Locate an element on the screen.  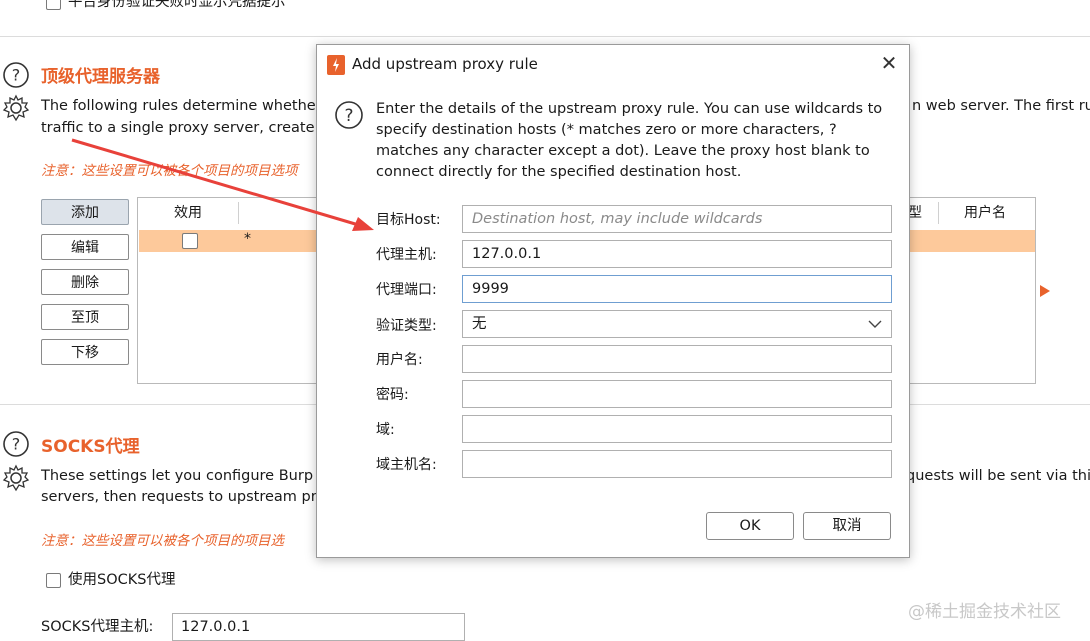
upstream-section-title: 顶级代理服务器 is located at coordinates (100, 77).